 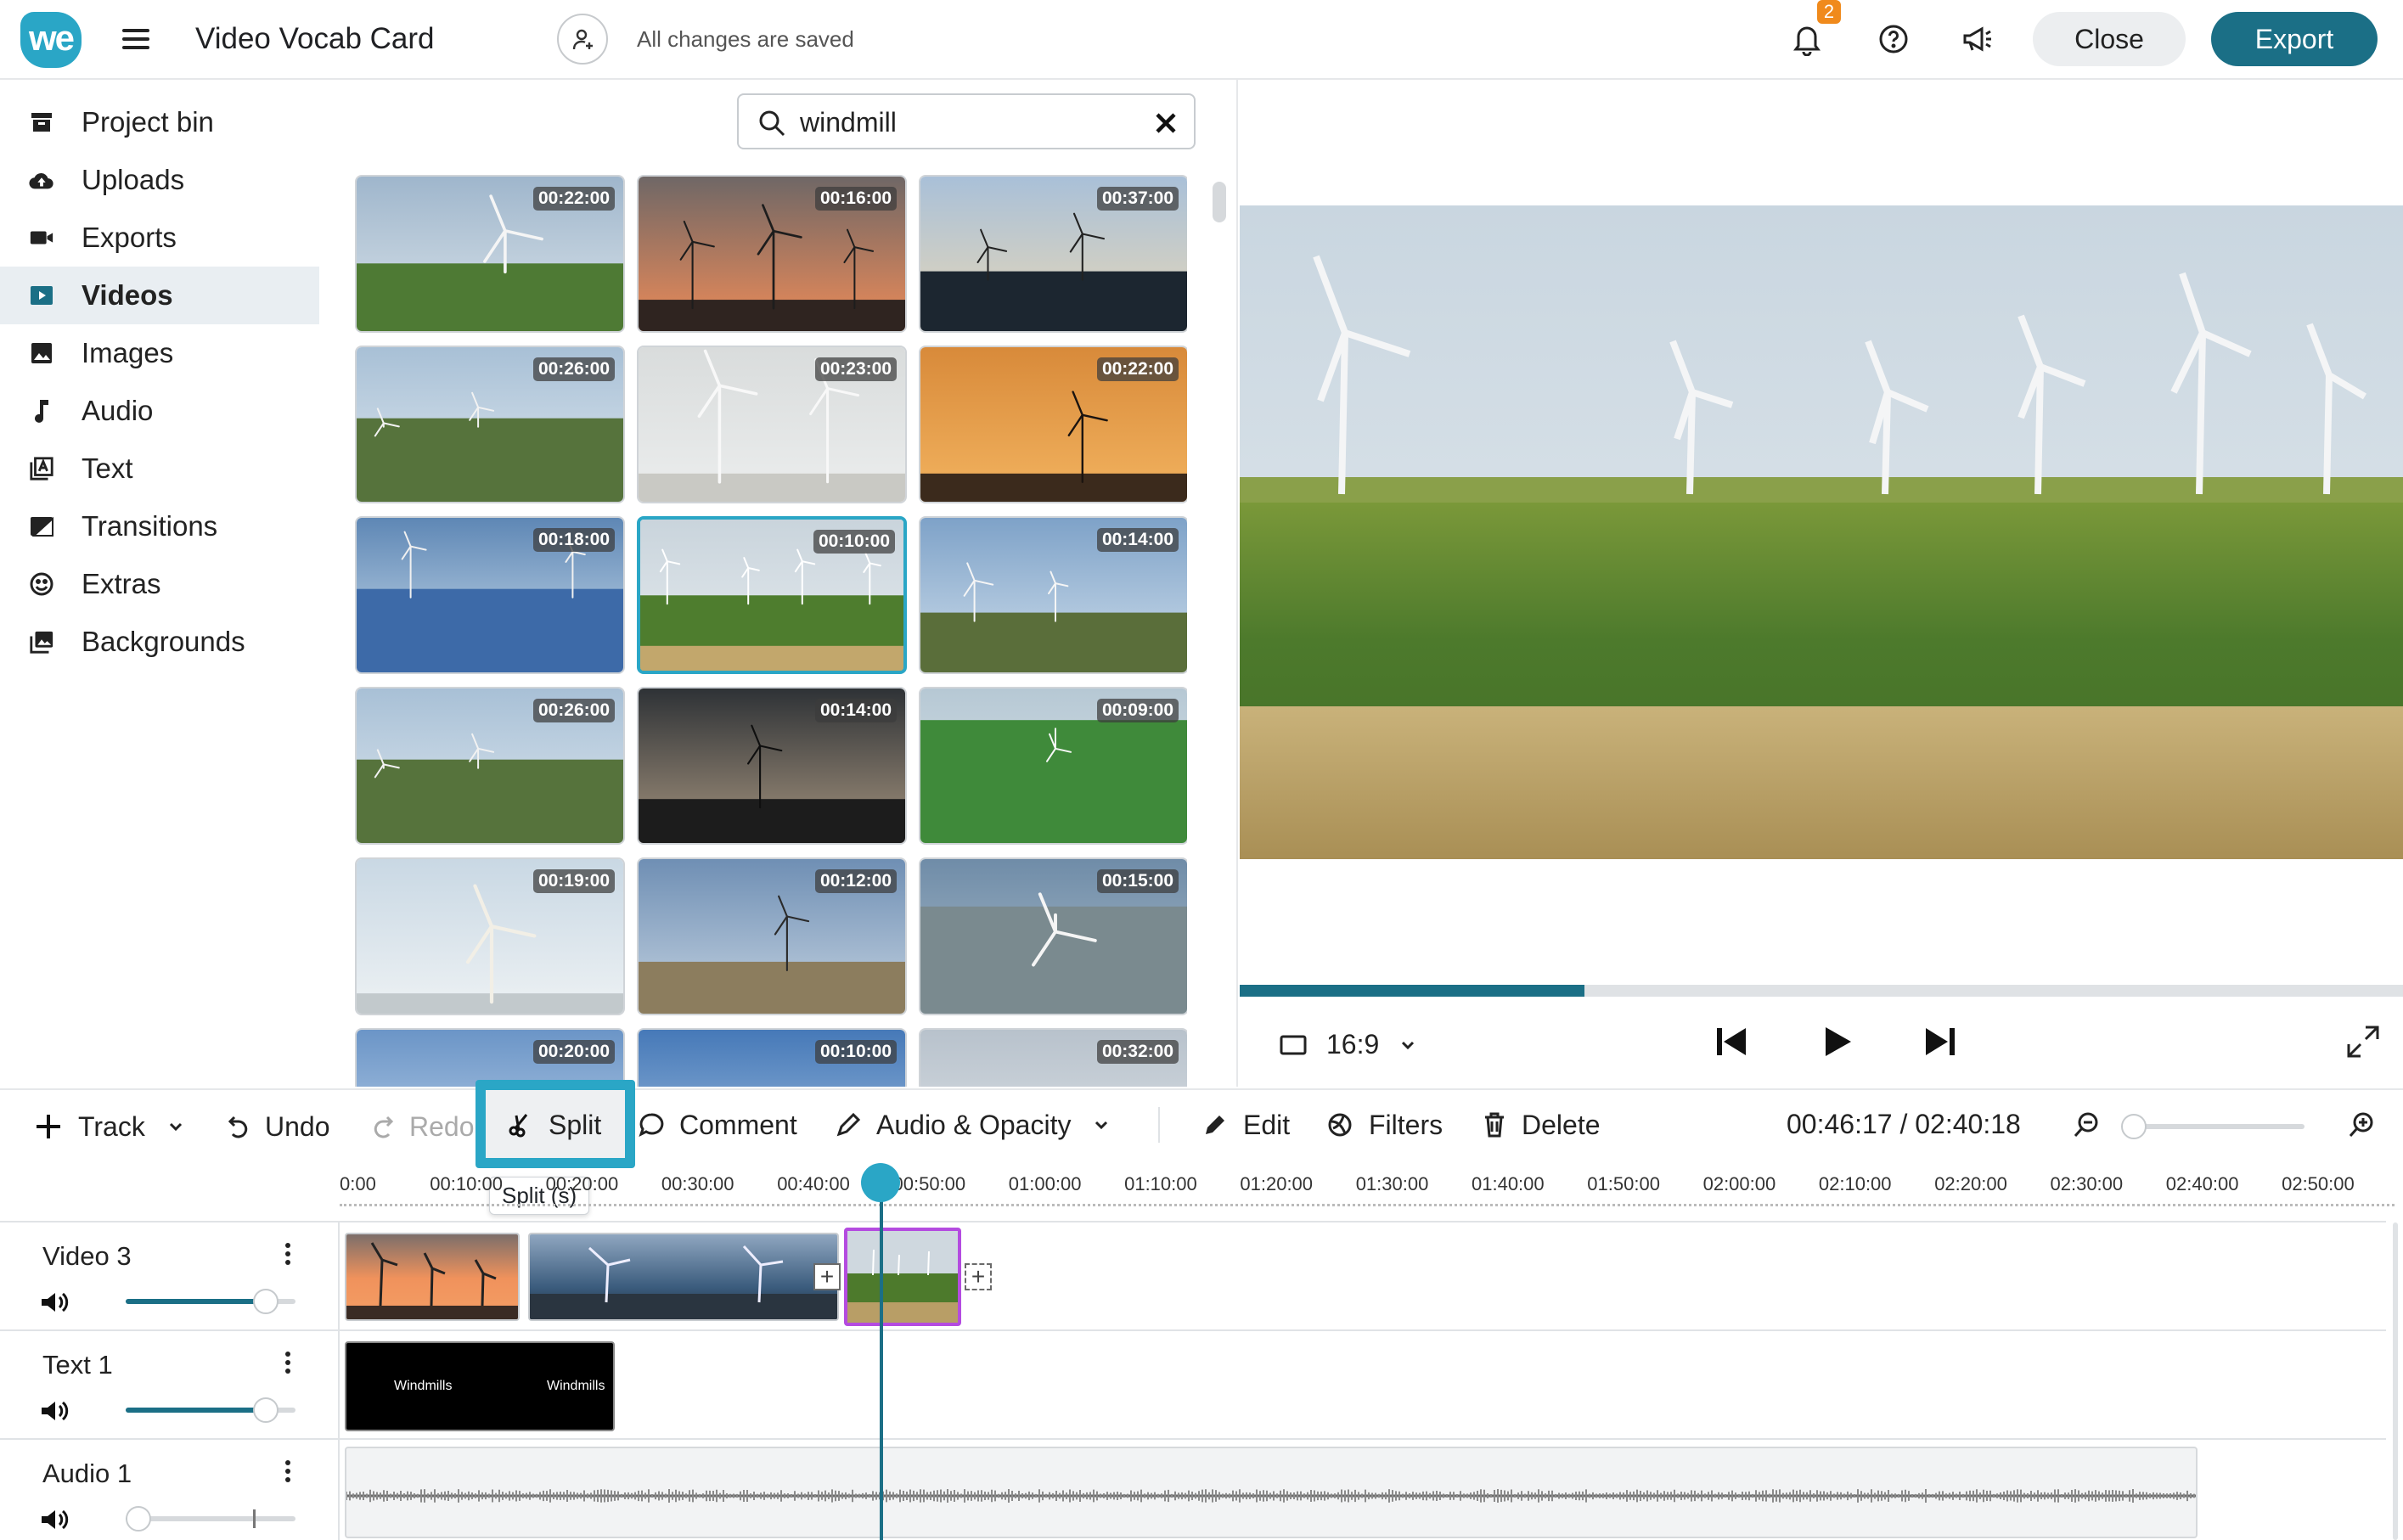 I want to click on playhead-handle, so click(x=880, y=1182).